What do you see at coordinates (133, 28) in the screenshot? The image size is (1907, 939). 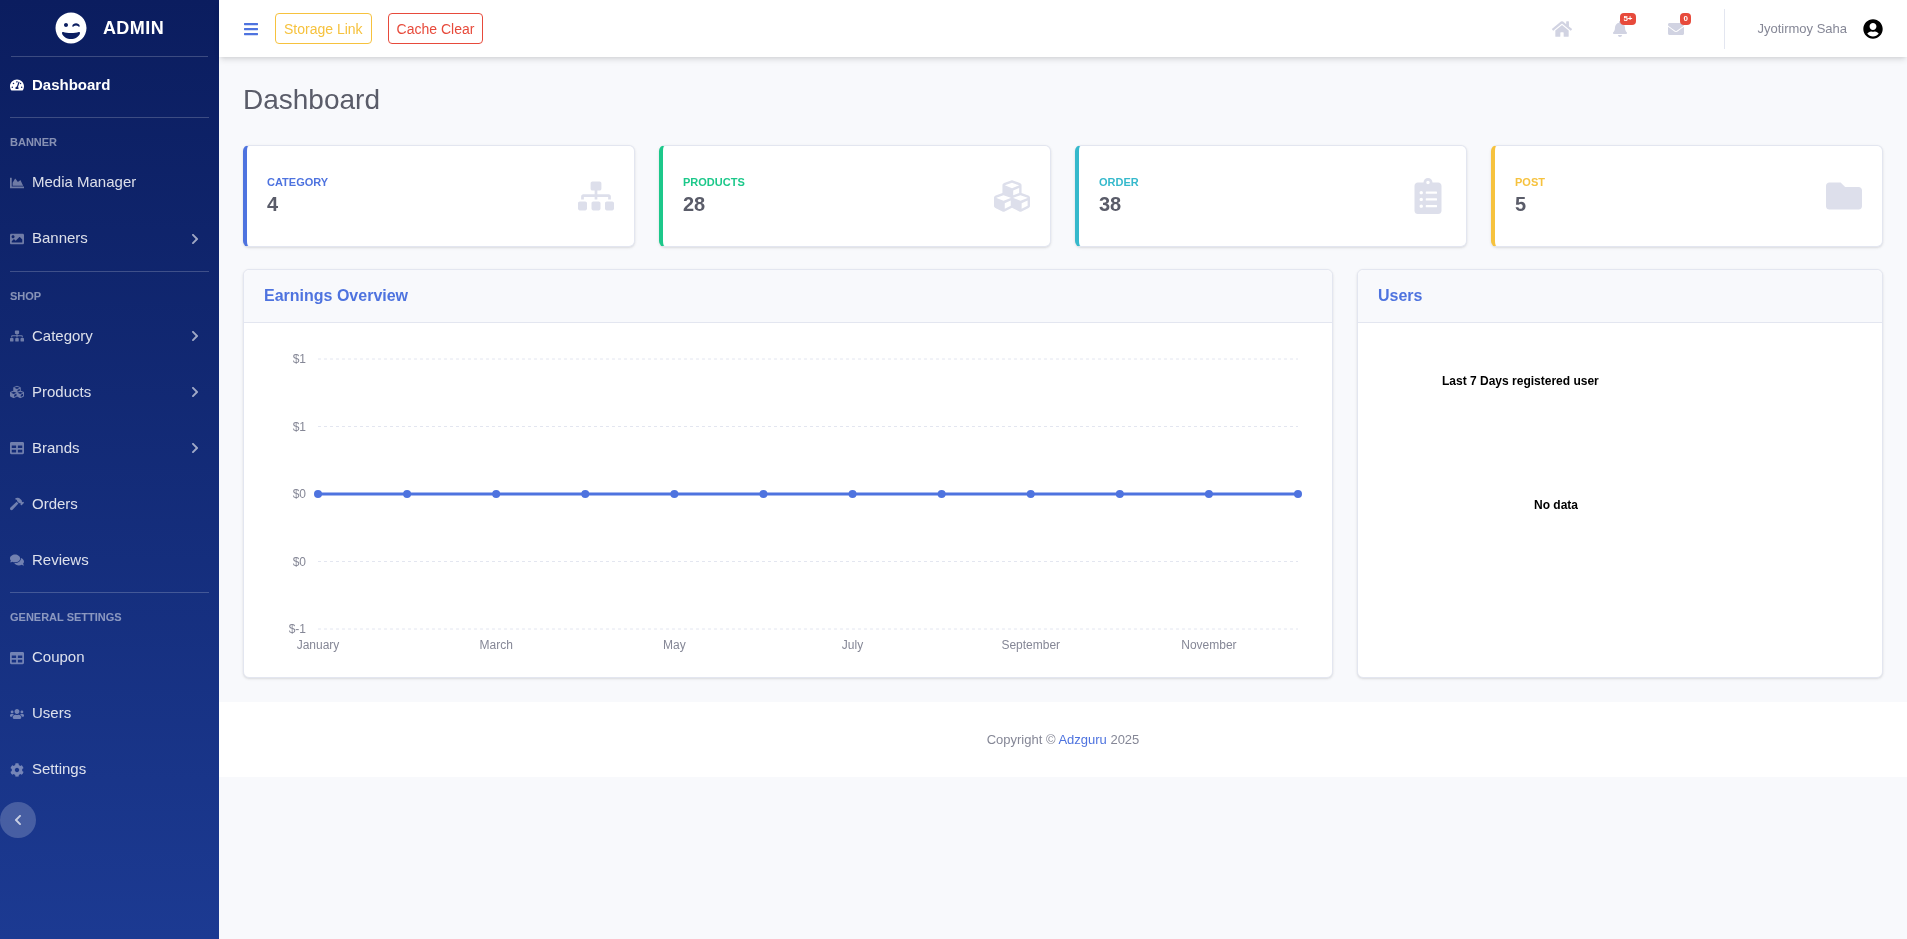 I see `brand-name: ADMIN` at bounding box center [133, 28].